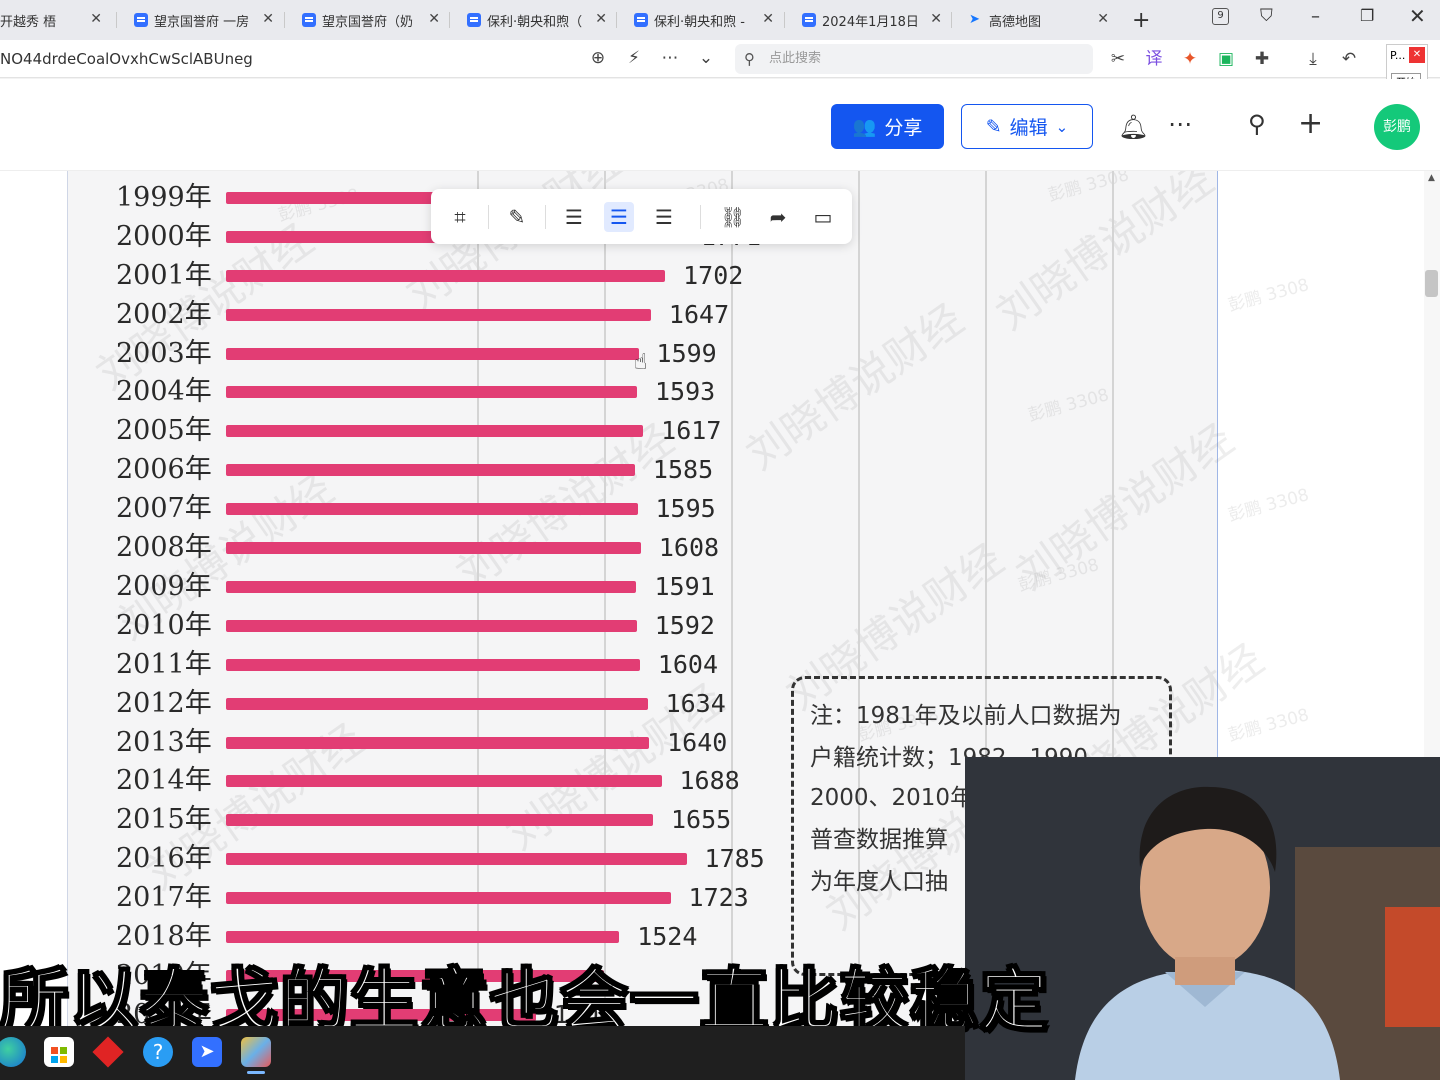 This screenshot has width=1440, height=1080. I want to click on align-left-icon: ☰, so click(574, 217).